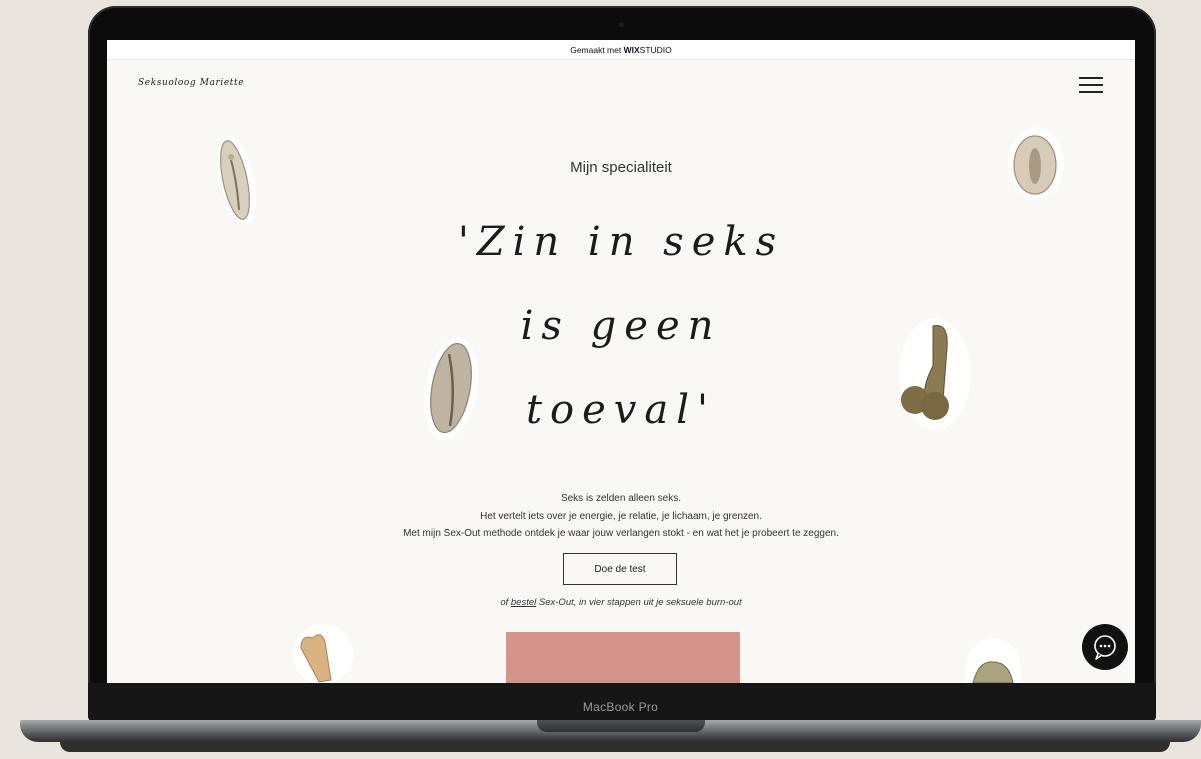 The image size is (1201, 759). Describe the element at coordinates (504, 602) in the screenshot. I see `order-prefix: of` at that location.